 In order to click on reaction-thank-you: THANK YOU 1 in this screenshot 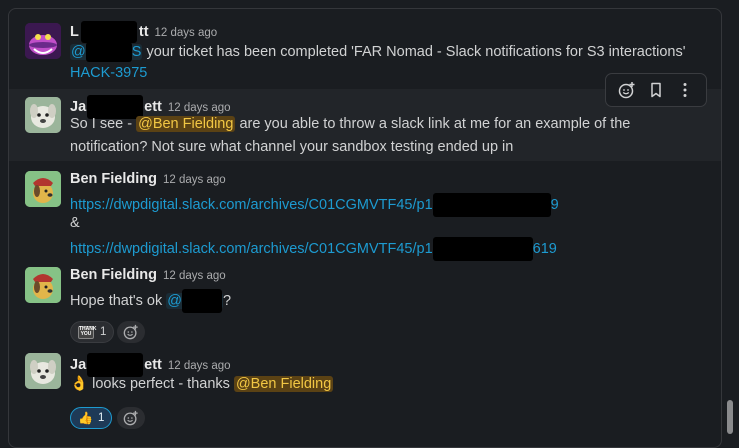, I will do `click(92, 332)`.